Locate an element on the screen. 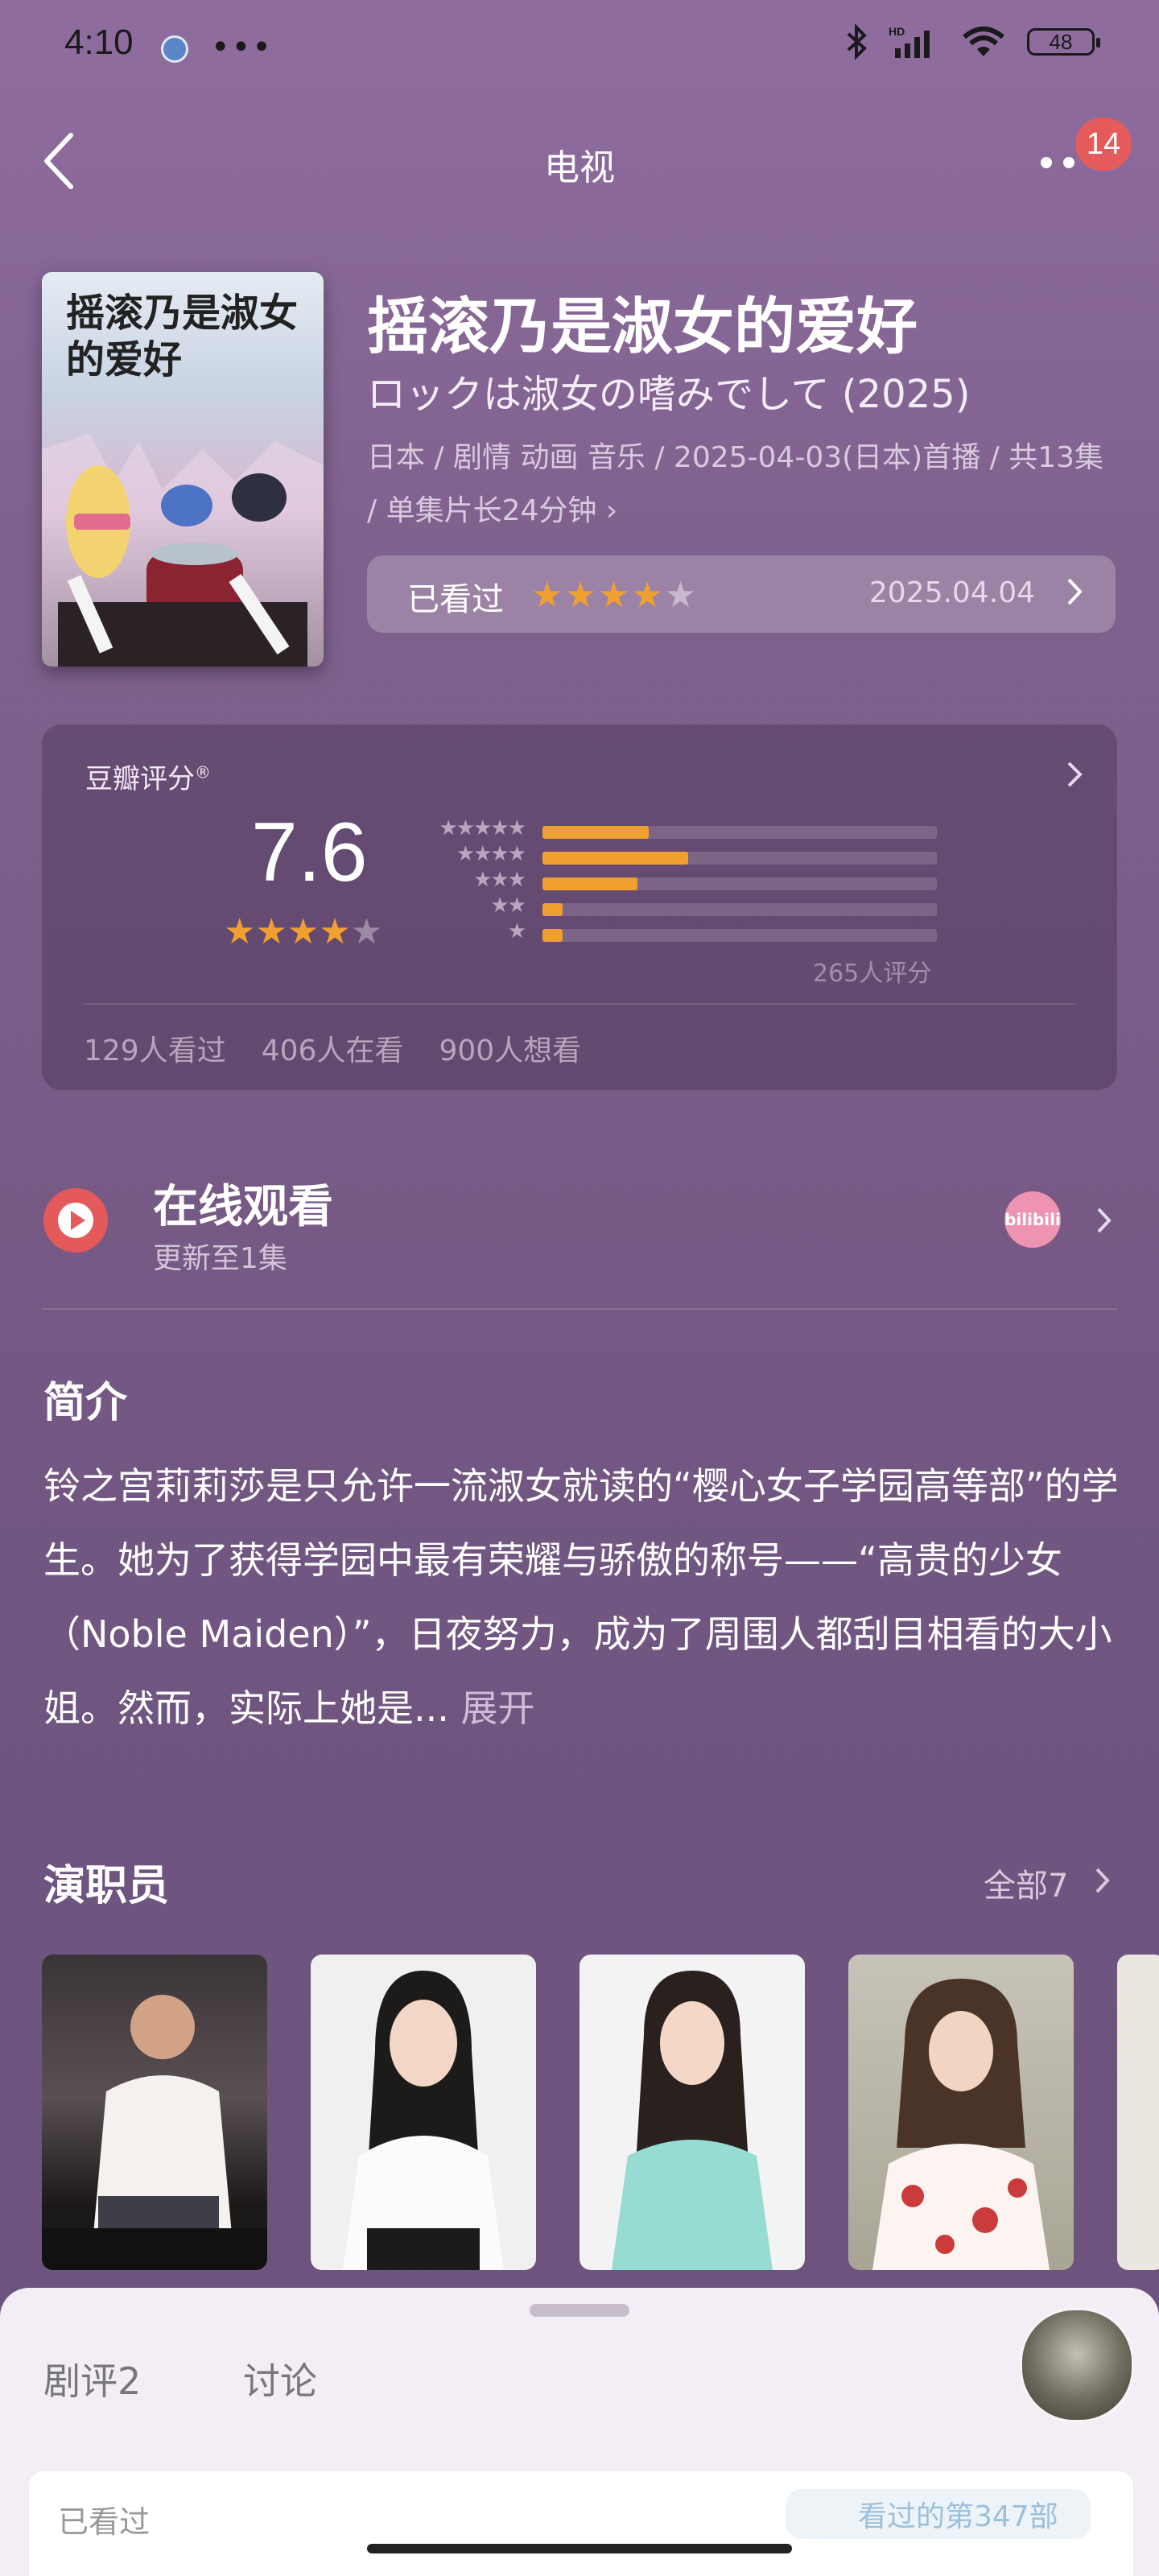 The image size is (1159, 2576). my-rating-stars: ★★★★★ is located at coordinates (615, 595).